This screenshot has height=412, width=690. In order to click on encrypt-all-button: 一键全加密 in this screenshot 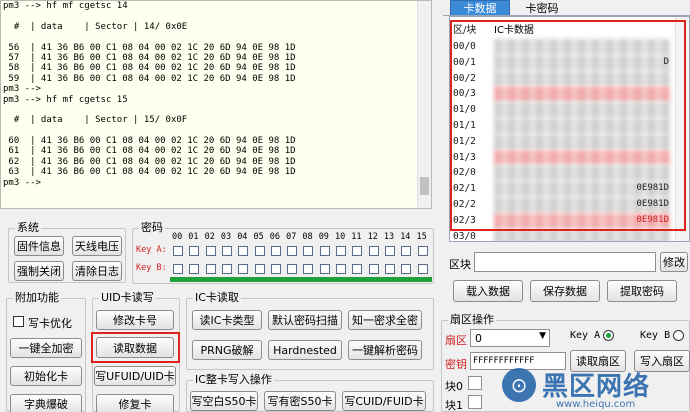, I will do `click(46, 348)`.